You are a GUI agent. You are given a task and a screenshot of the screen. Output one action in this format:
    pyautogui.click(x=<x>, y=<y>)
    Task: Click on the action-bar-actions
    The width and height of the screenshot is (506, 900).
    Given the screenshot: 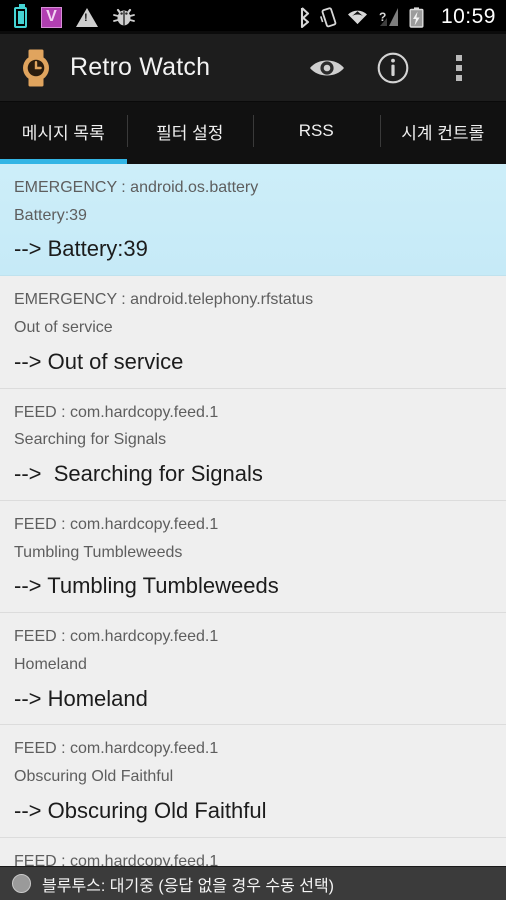 What is the action you would take?
    pyautogui.click(x=393, y=68)
    